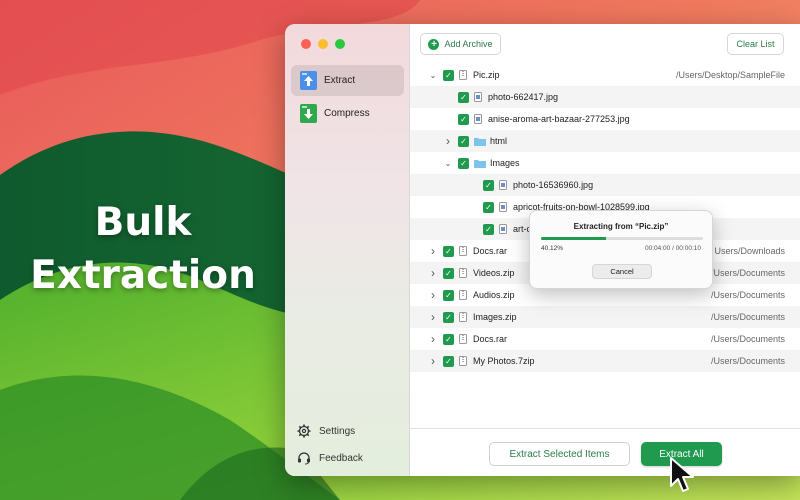 This screenshot has width=800, height=500. I want to click on progress-bar, so click(622, 238).